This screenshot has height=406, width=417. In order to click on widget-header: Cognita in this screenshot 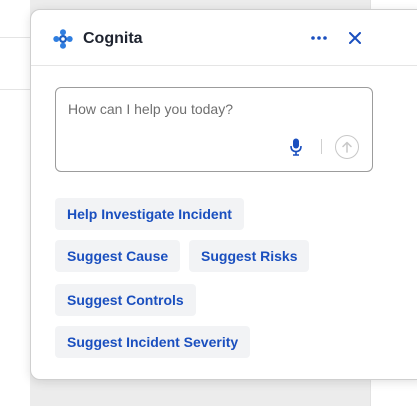, I will do `click(224, 38)`.